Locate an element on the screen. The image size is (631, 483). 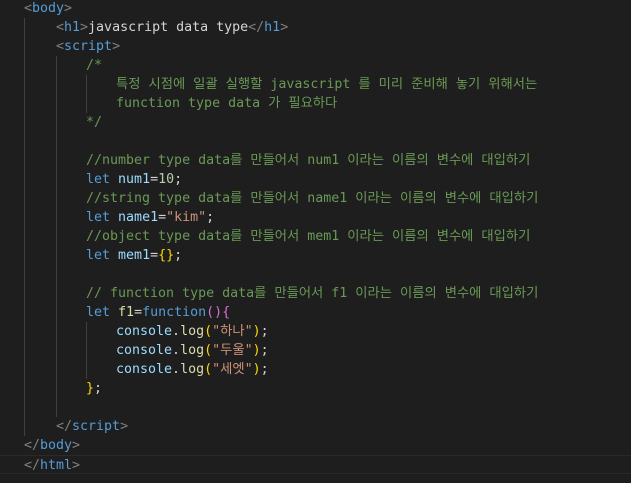
code-line: let mem1={}; is located at coordinates (315, 255).